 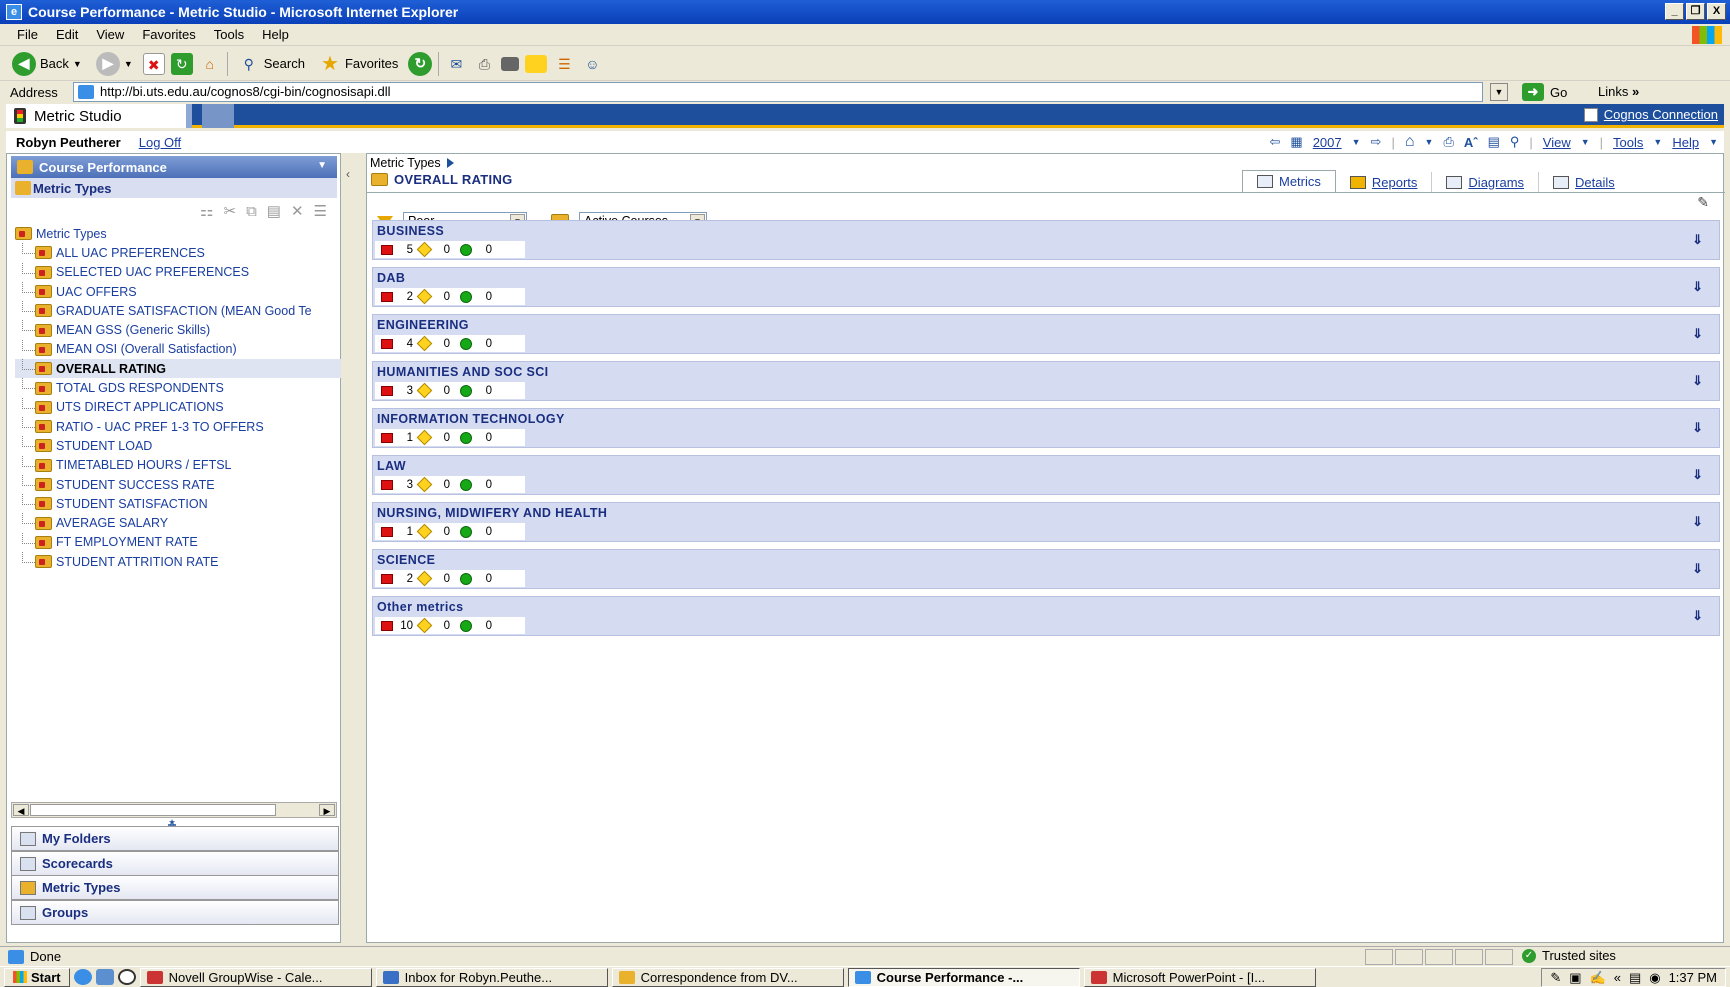 What do you see at coordinates (410, 231) in the screenshot?
I see `group-name: BUSINESS` at bounding box center [410, 231].